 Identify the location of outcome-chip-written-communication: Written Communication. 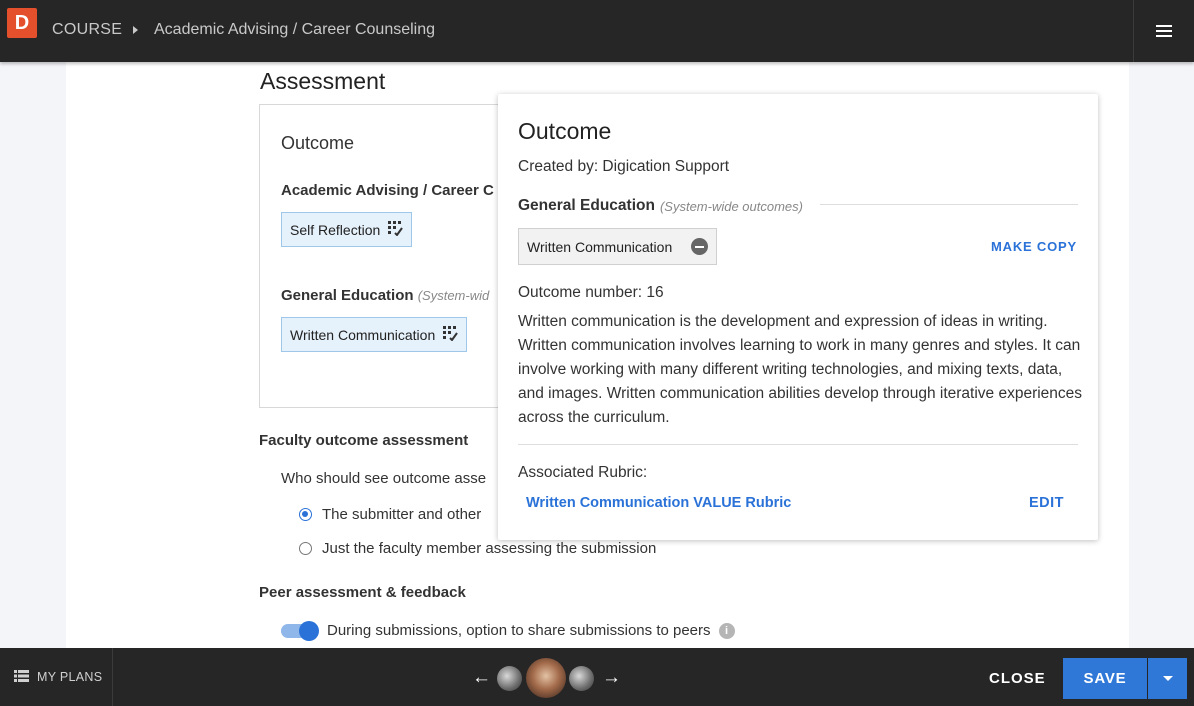
(374, 334).